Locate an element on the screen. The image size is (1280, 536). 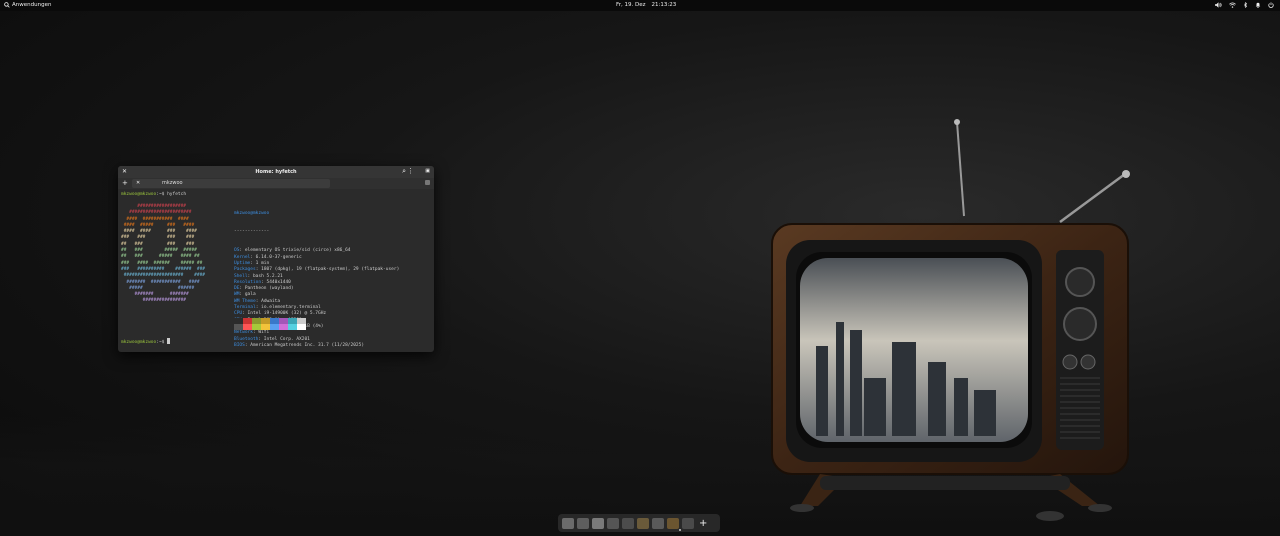
info-value: : io.elementary.terminal is located at coordinates (288, 308).